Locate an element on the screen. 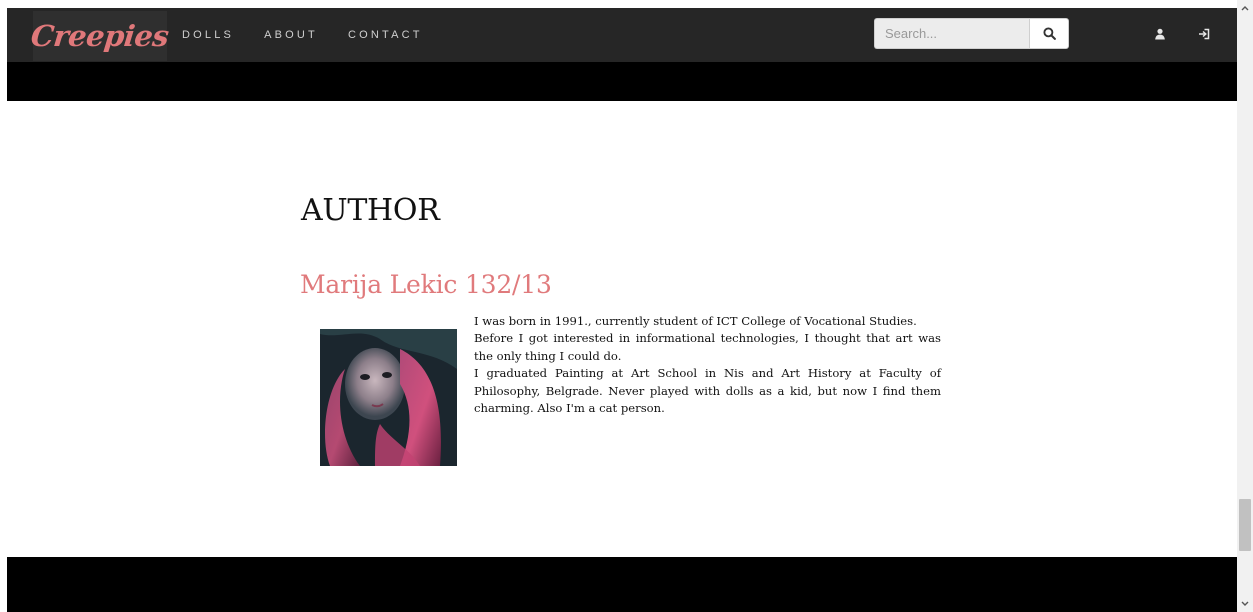  navbar: Creepies DOLLS ABOUT CONTACT is located at coordinates (622, 35).